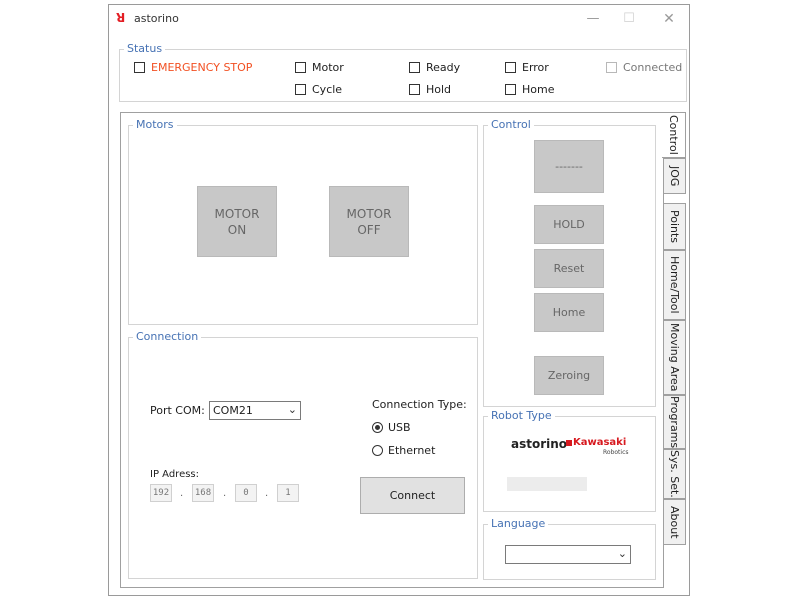 The height and width of the screenshot is (600, 800). I want to click on ready-checkbox: Ready, so click(434, 67).